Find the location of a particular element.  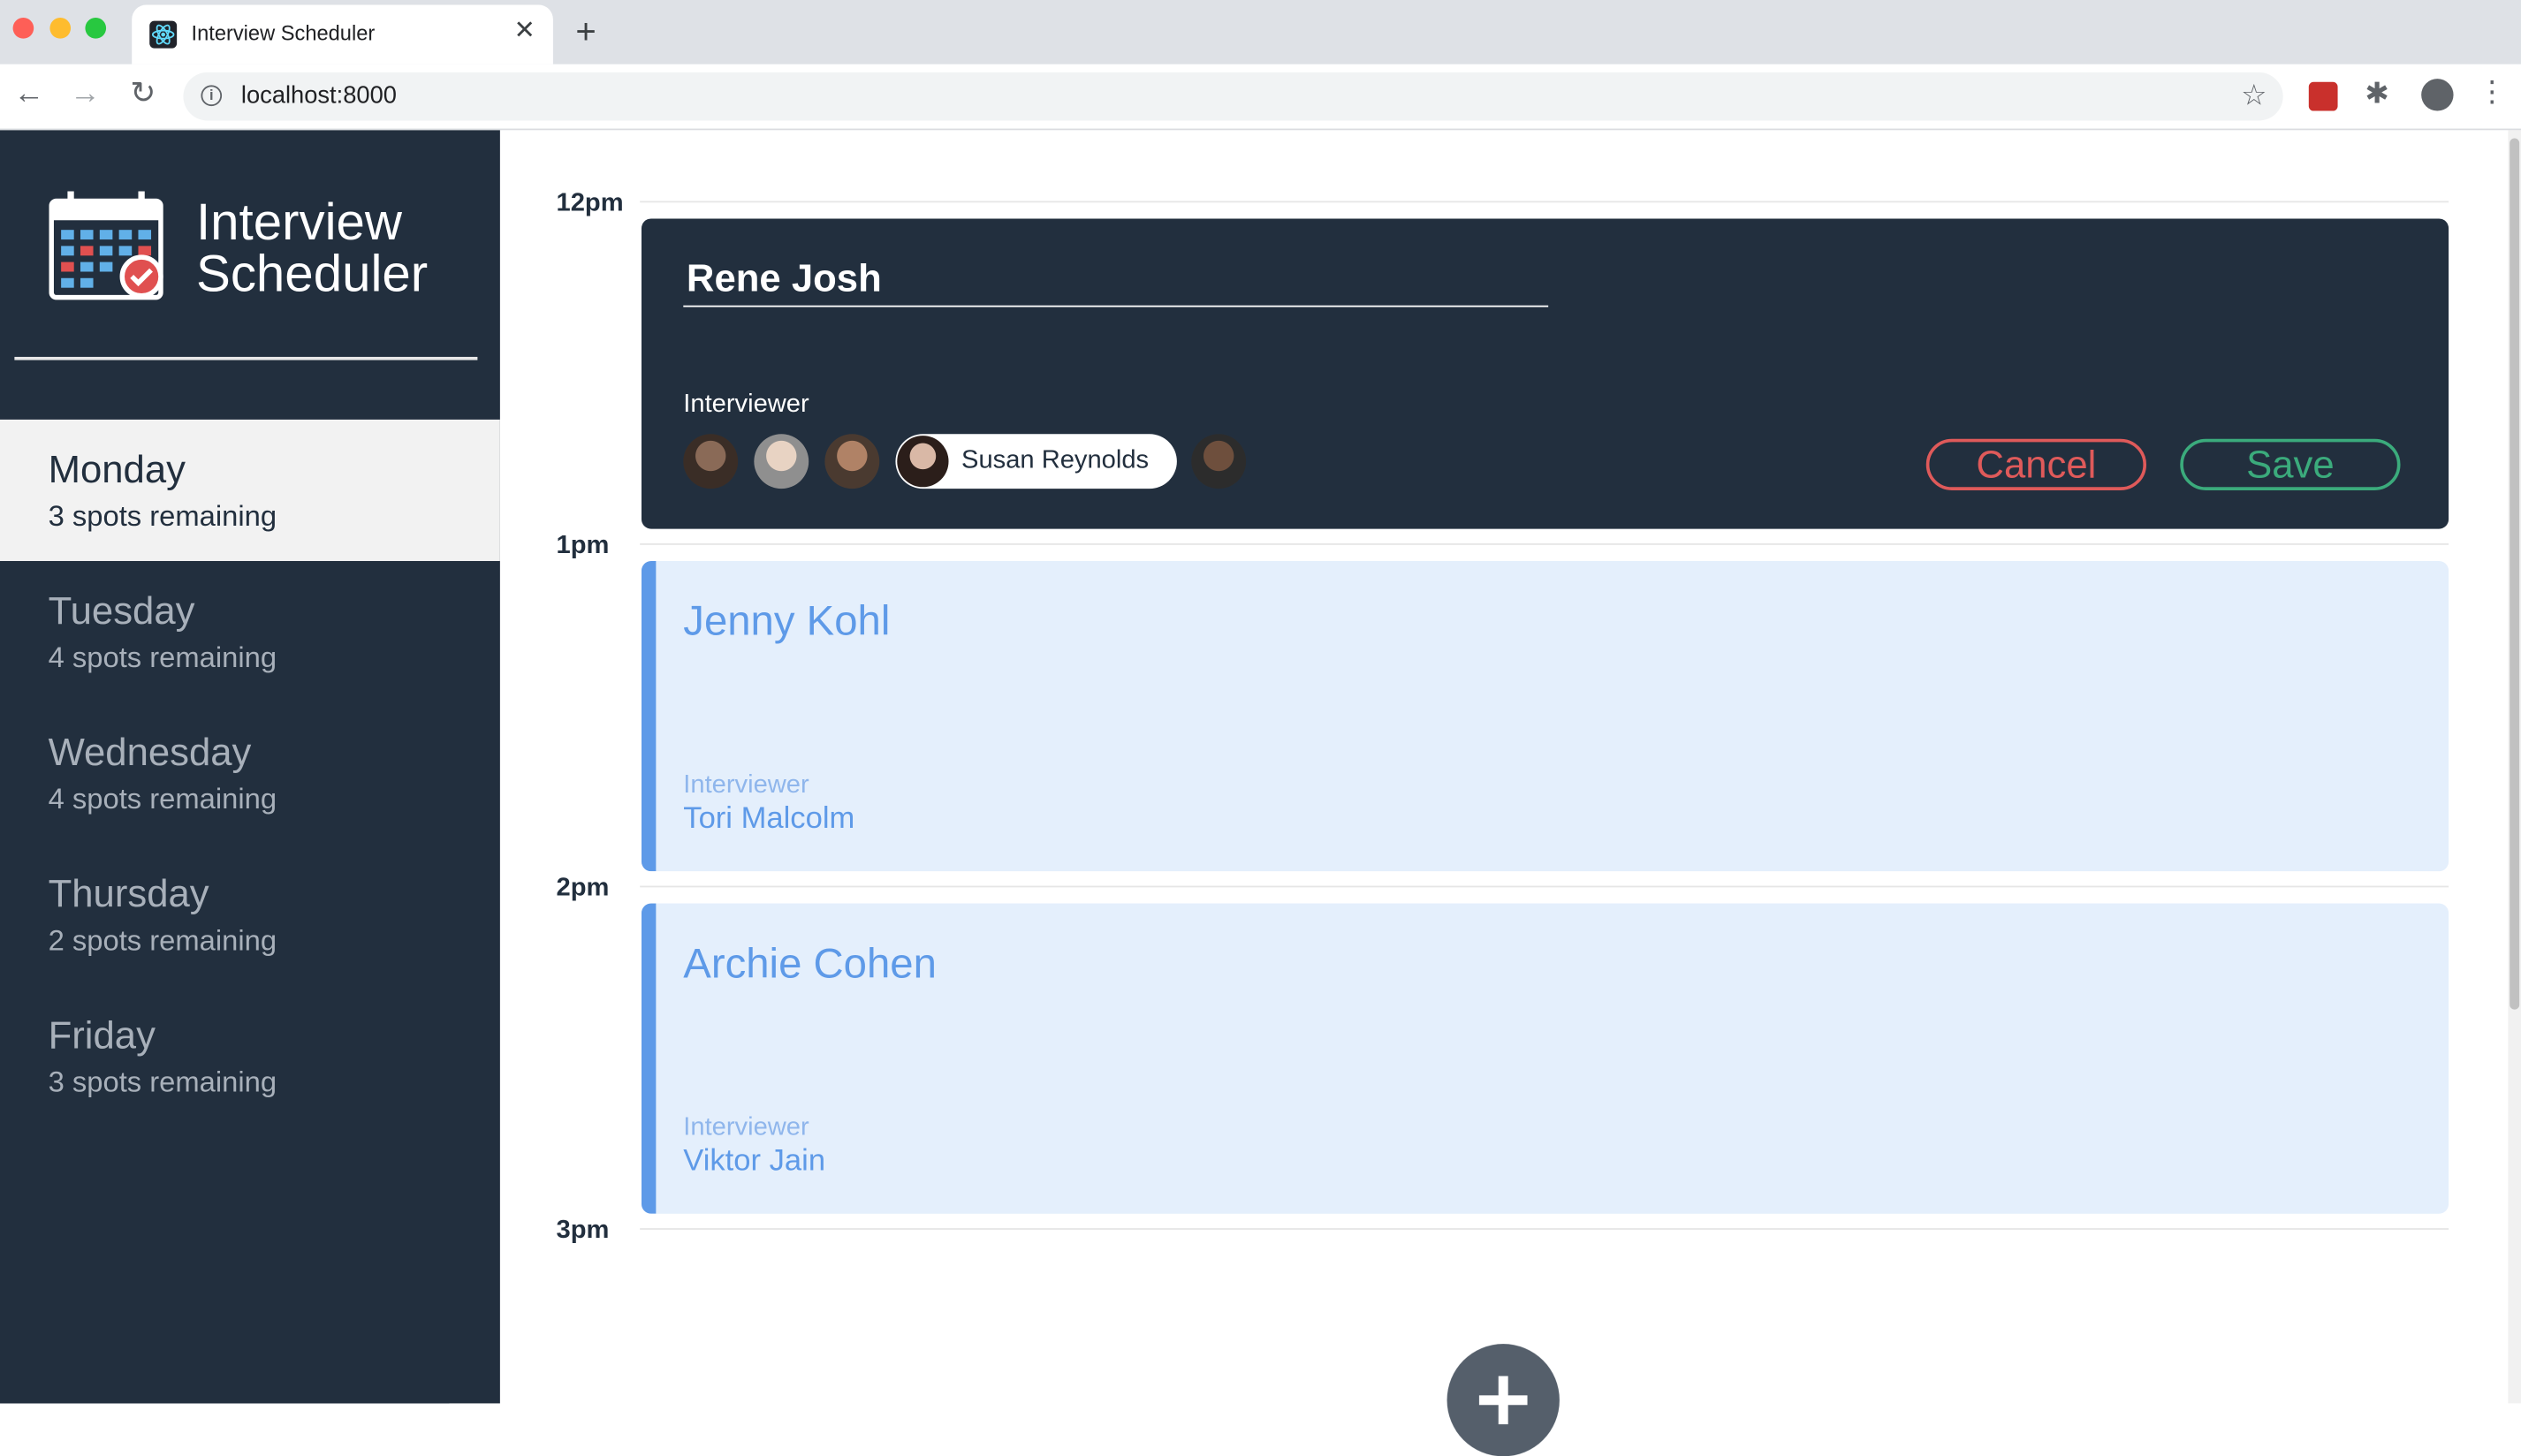

time-label-12pm: 12pm is located at coordinates (590, 203).